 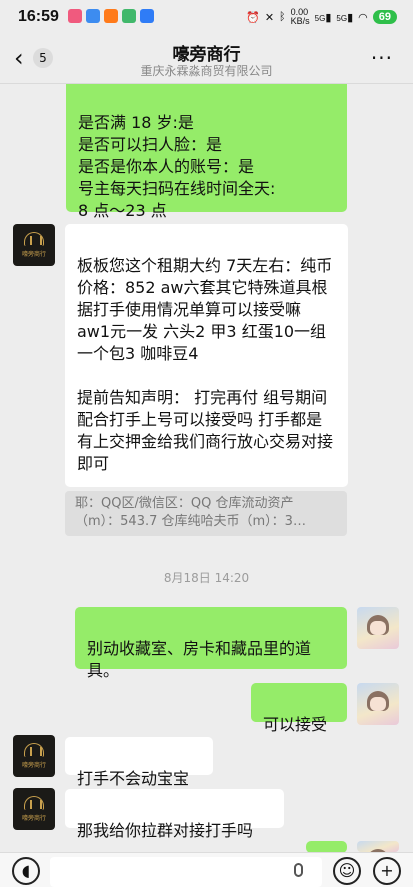 What do you see at coordinates (253, 17) in the screenshot?
I see `alarm-icon: ⏰` at bounding box center [253, 17].